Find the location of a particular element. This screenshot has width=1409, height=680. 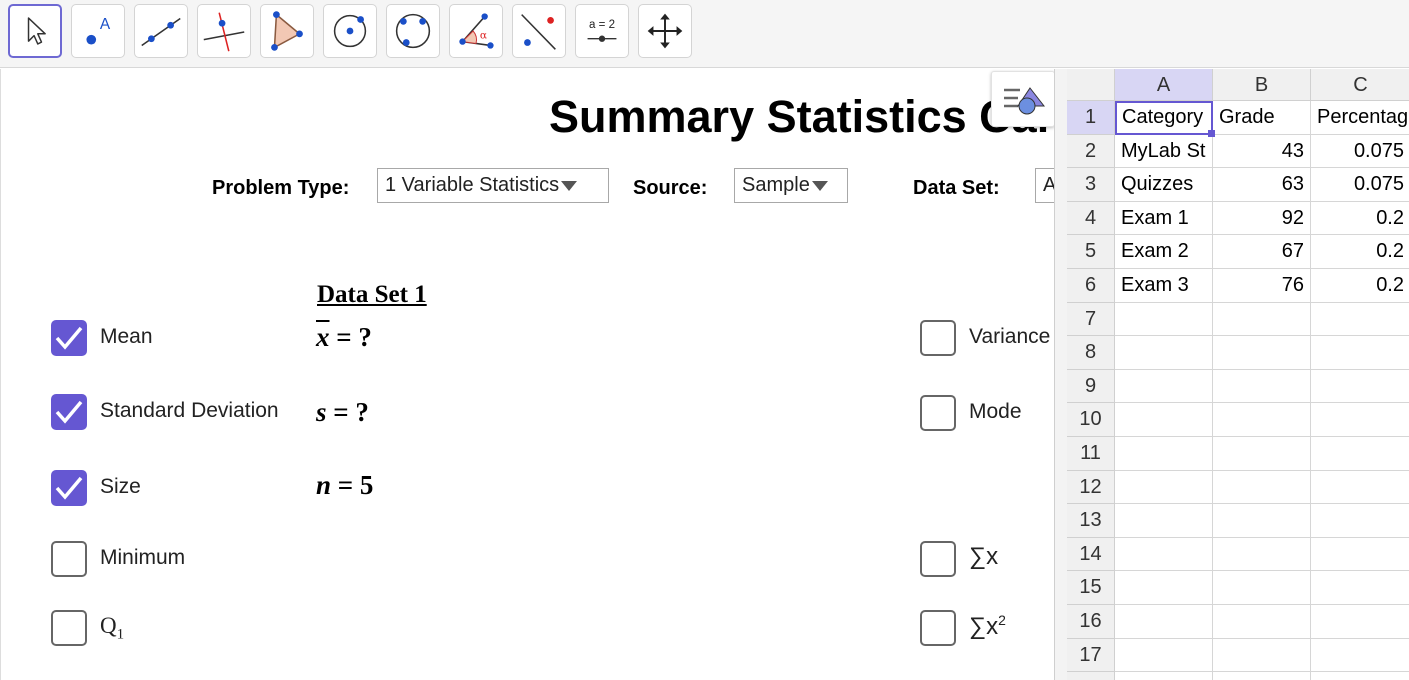

row-header: 7 is located at coordinates (1091, 319).